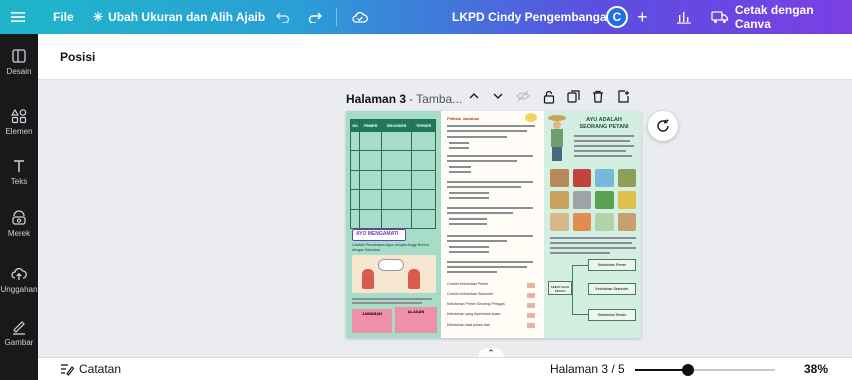 This screenshot has height=380, width=852. I want to click on table-header-primer: PRIMER, so click(370, 125).